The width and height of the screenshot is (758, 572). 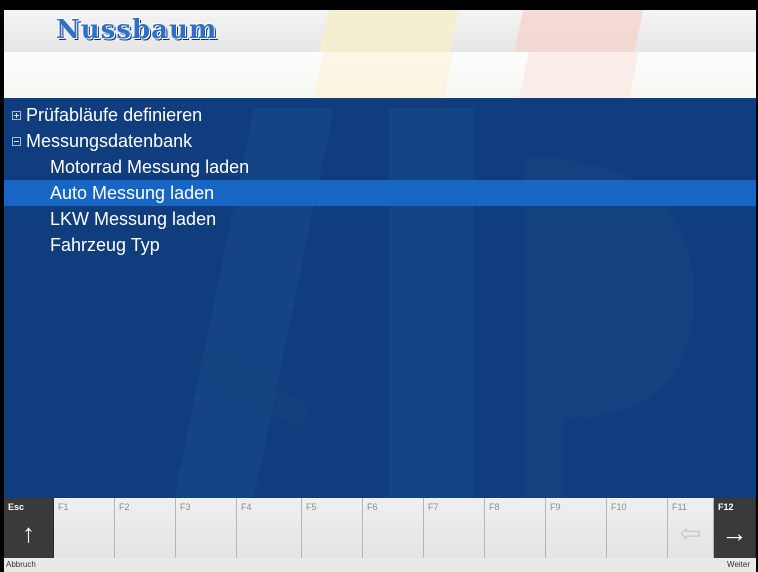 What do you see at coordinates (494, 507) in the screenshot?
I see `function-key-name: F8` at bounding box center [494, 507].